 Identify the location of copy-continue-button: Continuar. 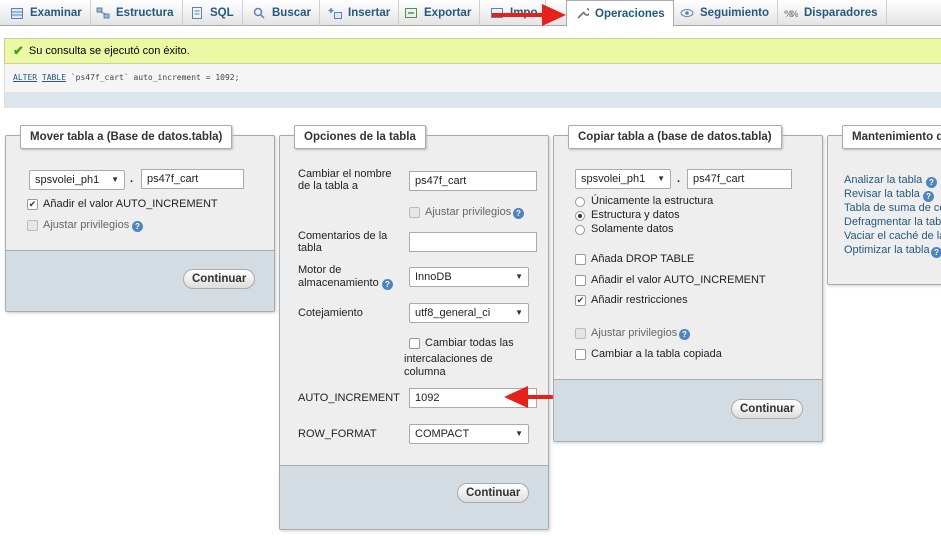
(767, 409).